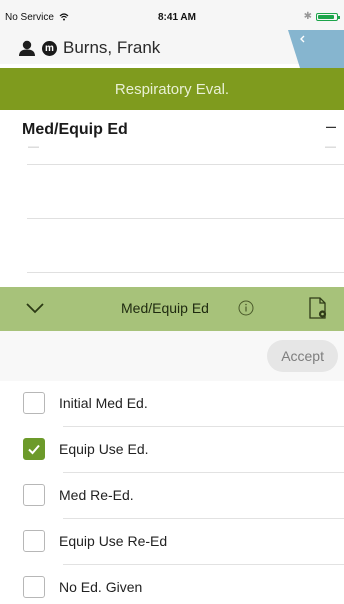  I want to click on battery-icon, so click(328, 16).